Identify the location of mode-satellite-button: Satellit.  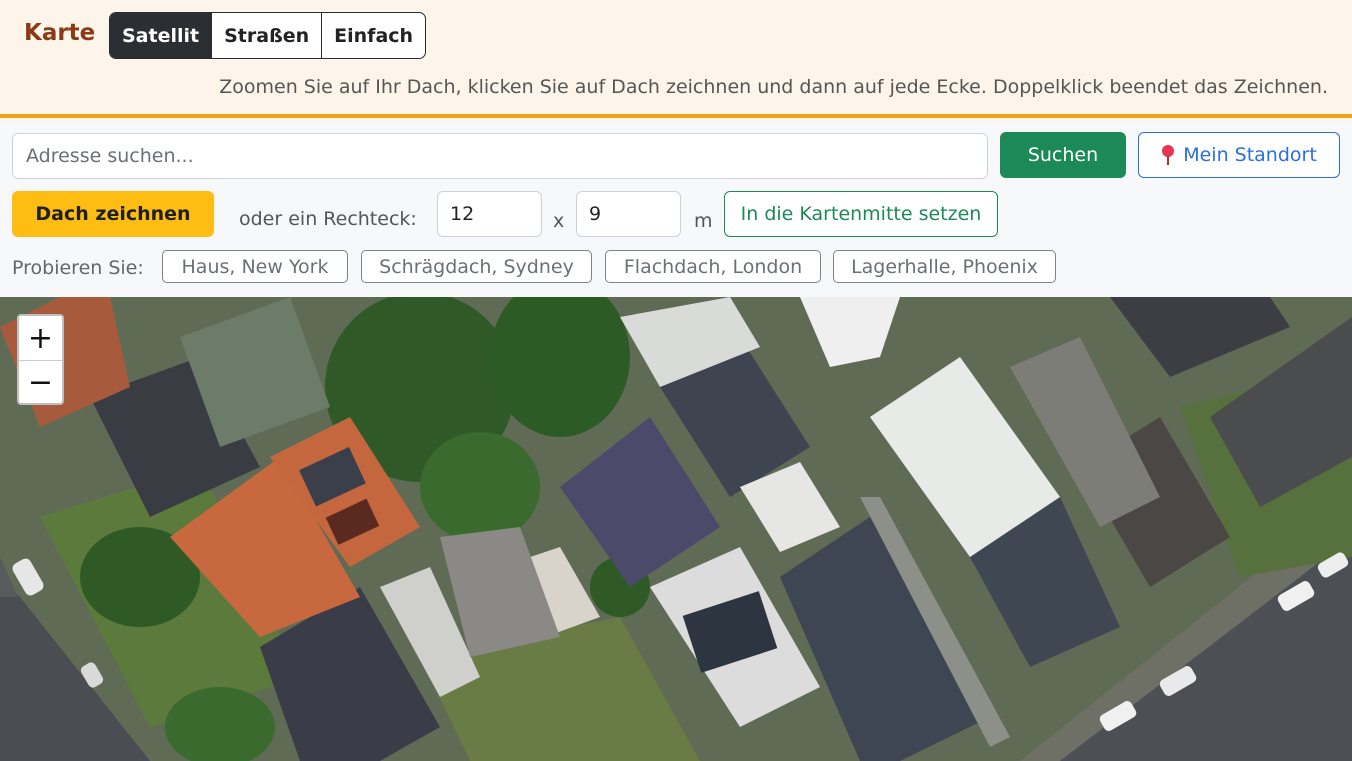
(161, 35).